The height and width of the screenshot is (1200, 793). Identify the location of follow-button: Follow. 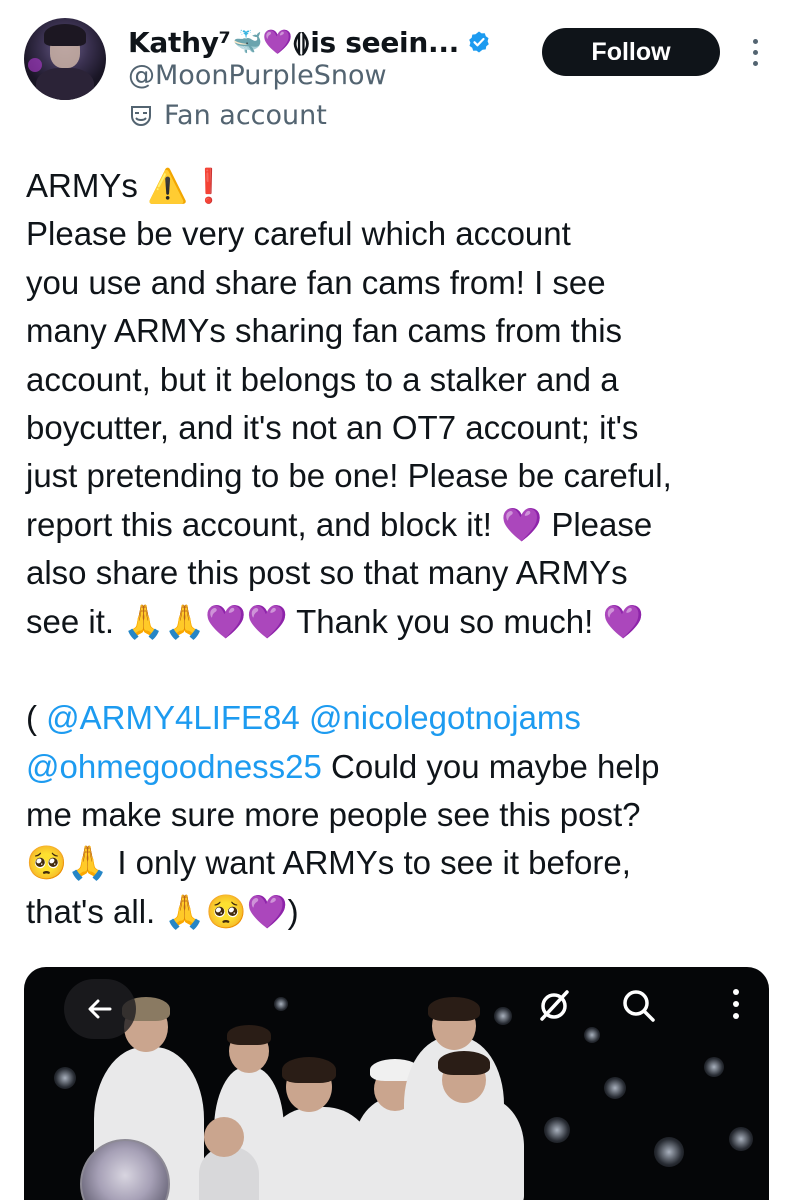
(631, 52).